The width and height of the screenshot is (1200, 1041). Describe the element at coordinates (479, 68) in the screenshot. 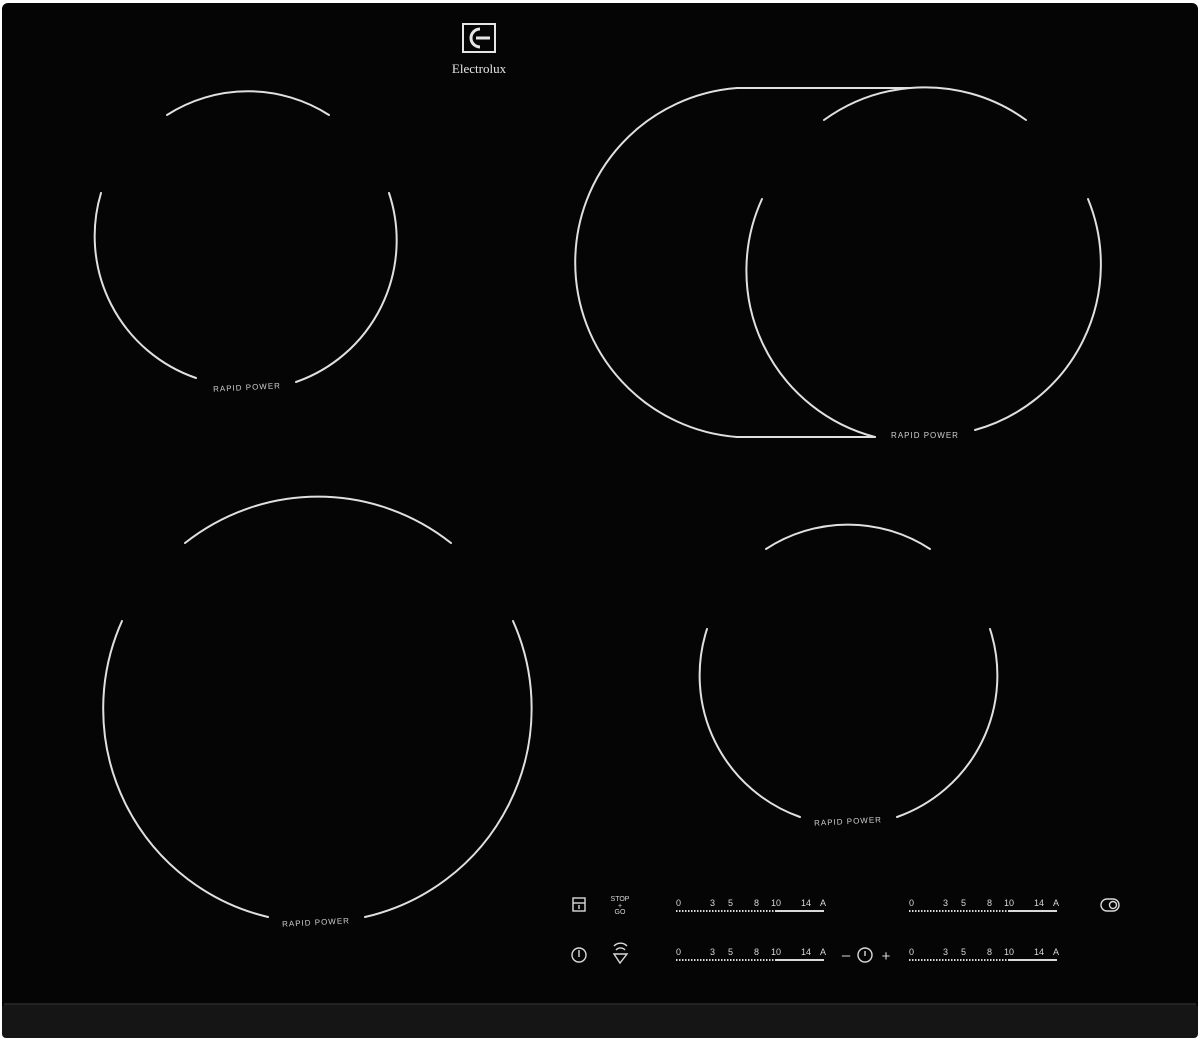

I see `brand-name: Electrolux` at that location.